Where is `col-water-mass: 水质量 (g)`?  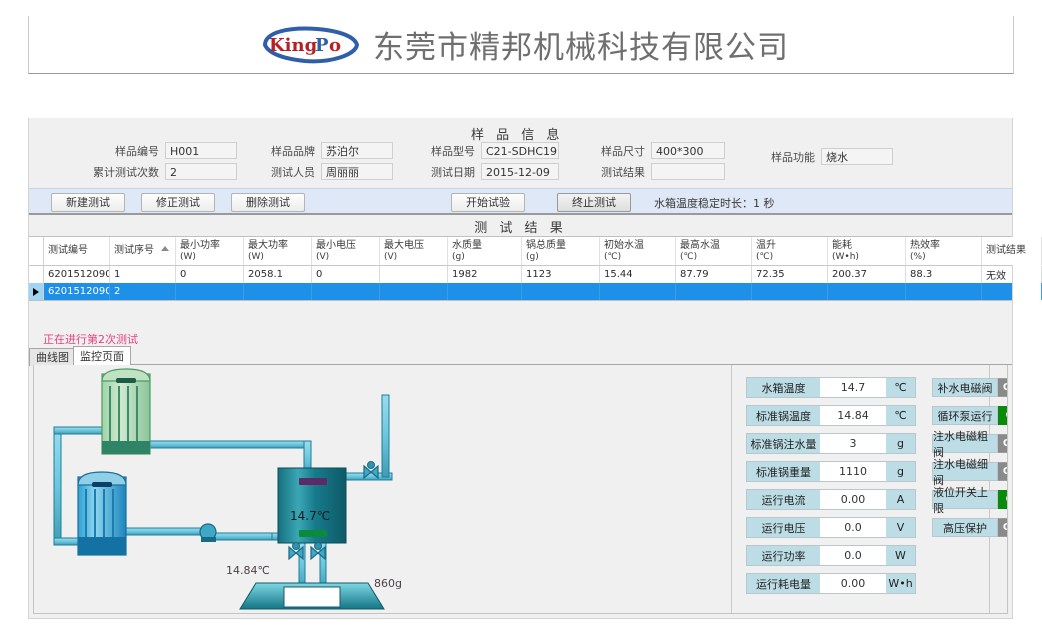 col-water-mass: 水质量 (g) is located at coordinates (485, 251).